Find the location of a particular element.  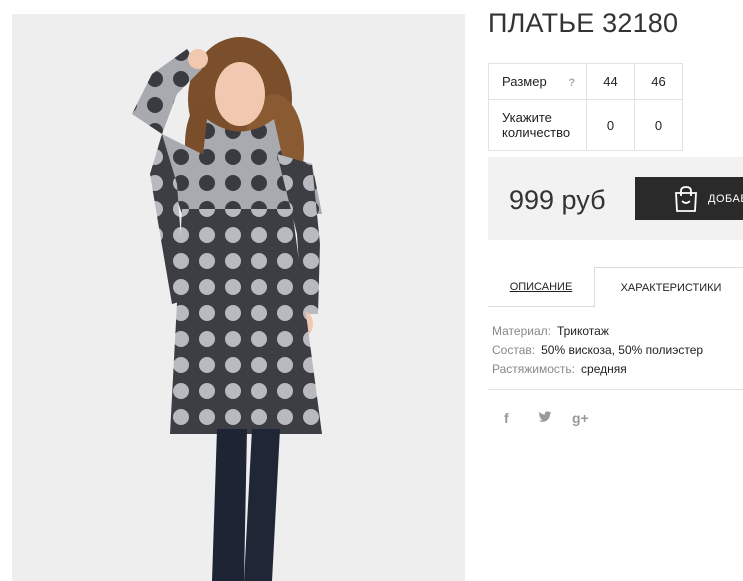

shopping-bag-icon is located at coordinates (686, 198).